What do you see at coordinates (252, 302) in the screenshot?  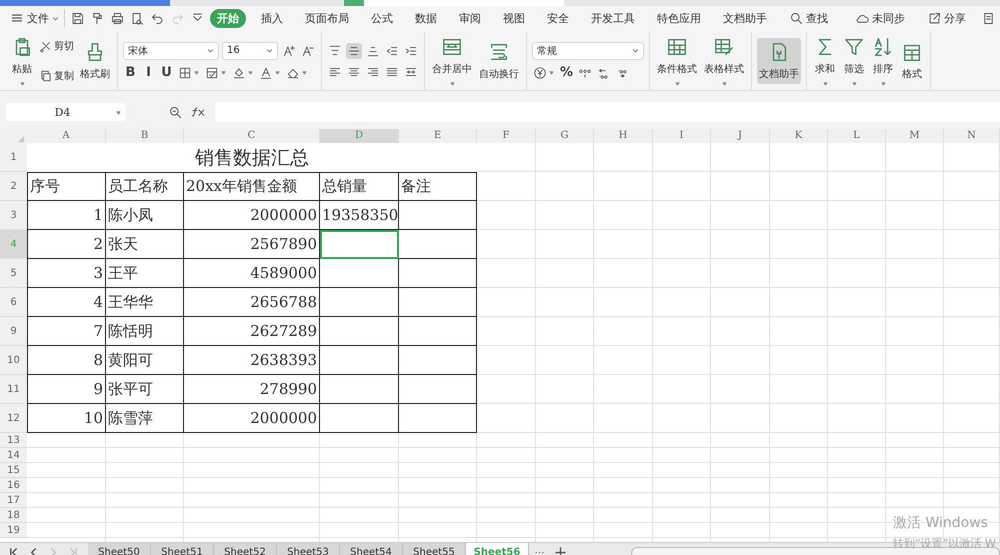 I see `table-cell: 2656788` at bounding box center [252, 302].